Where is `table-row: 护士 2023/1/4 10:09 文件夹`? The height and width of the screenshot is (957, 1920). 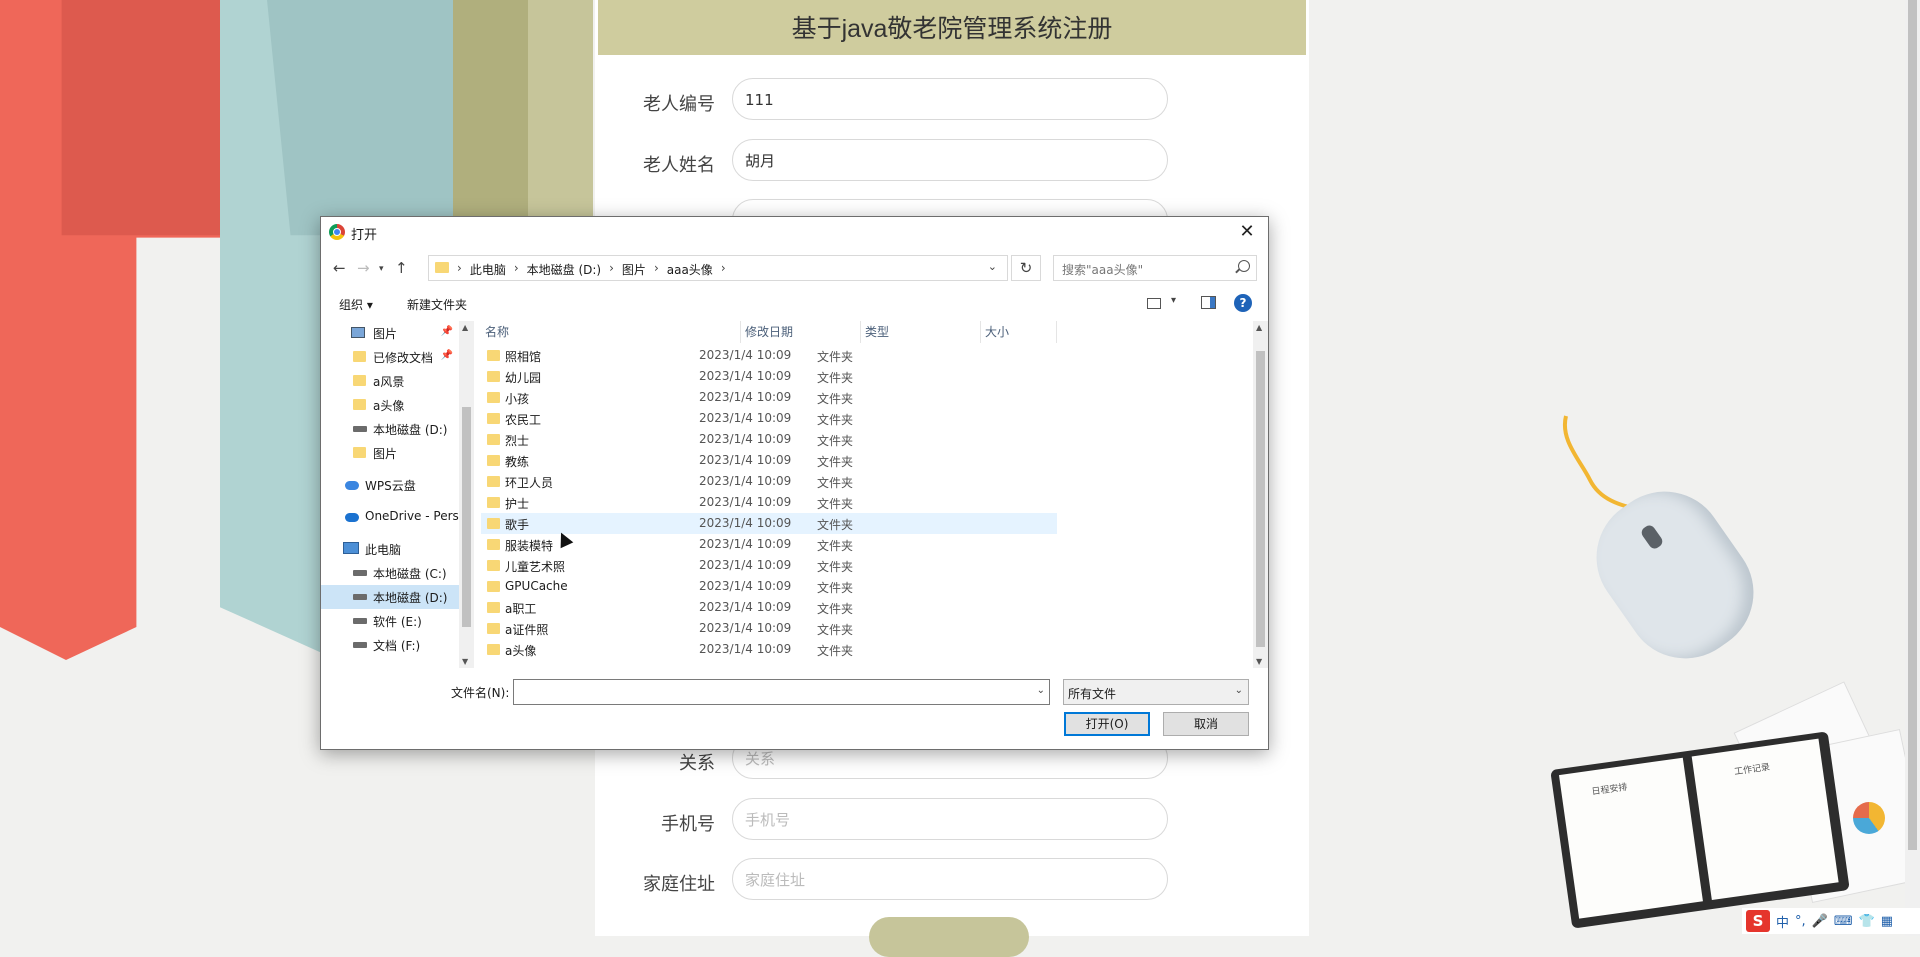 table-row: 护士 2023/1/4 10:09 文件夹 is located at coordinates (769, 502).